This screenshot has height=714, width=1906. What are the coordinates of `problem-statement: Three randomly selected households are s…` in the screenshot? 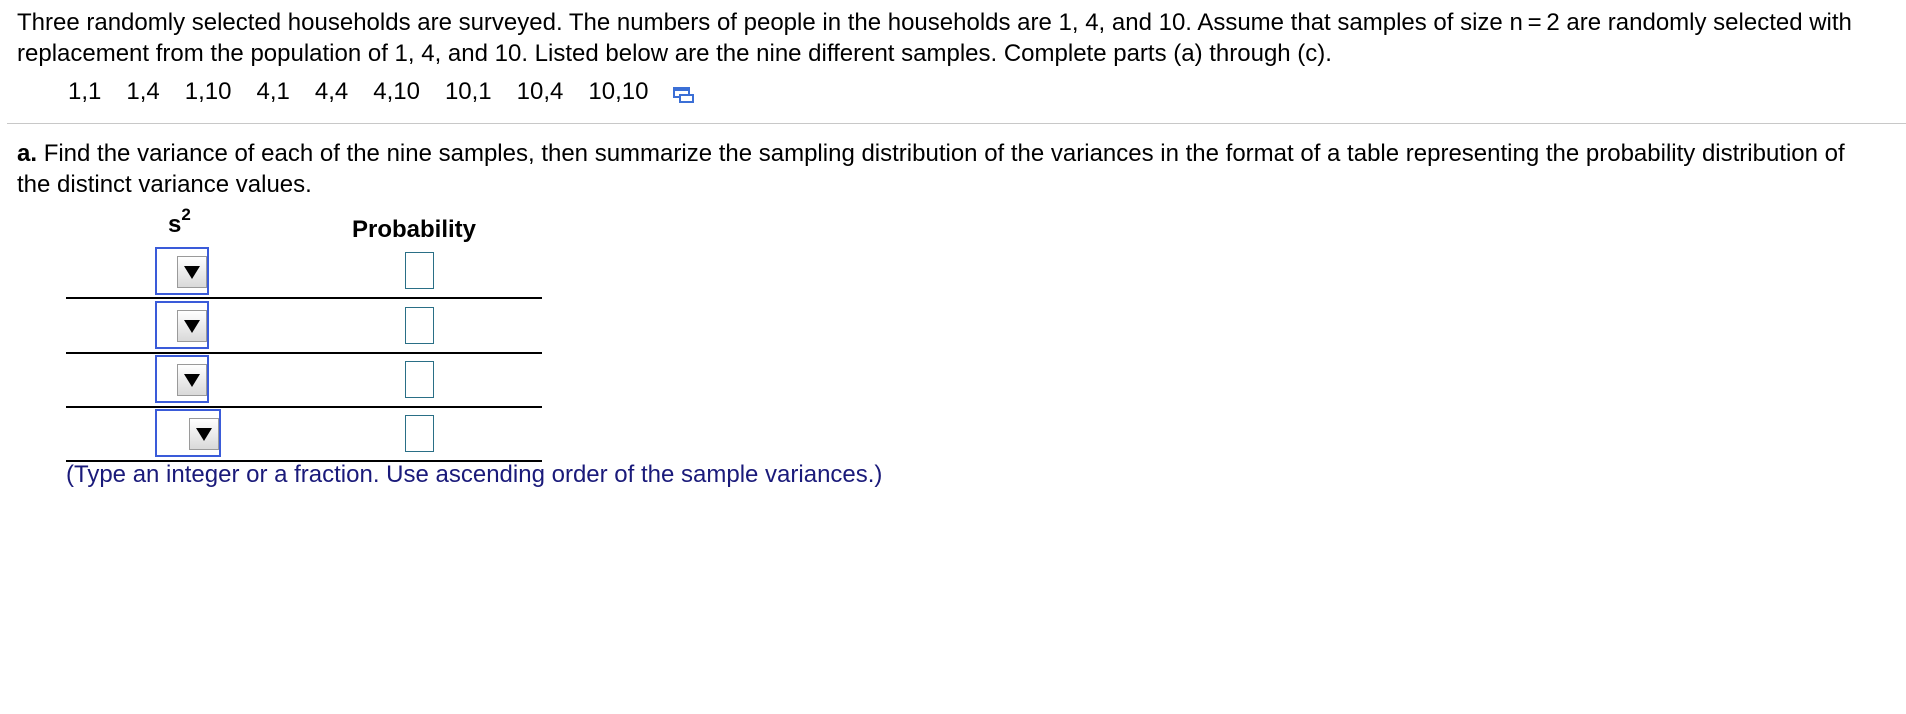 It's located at (934, 38).